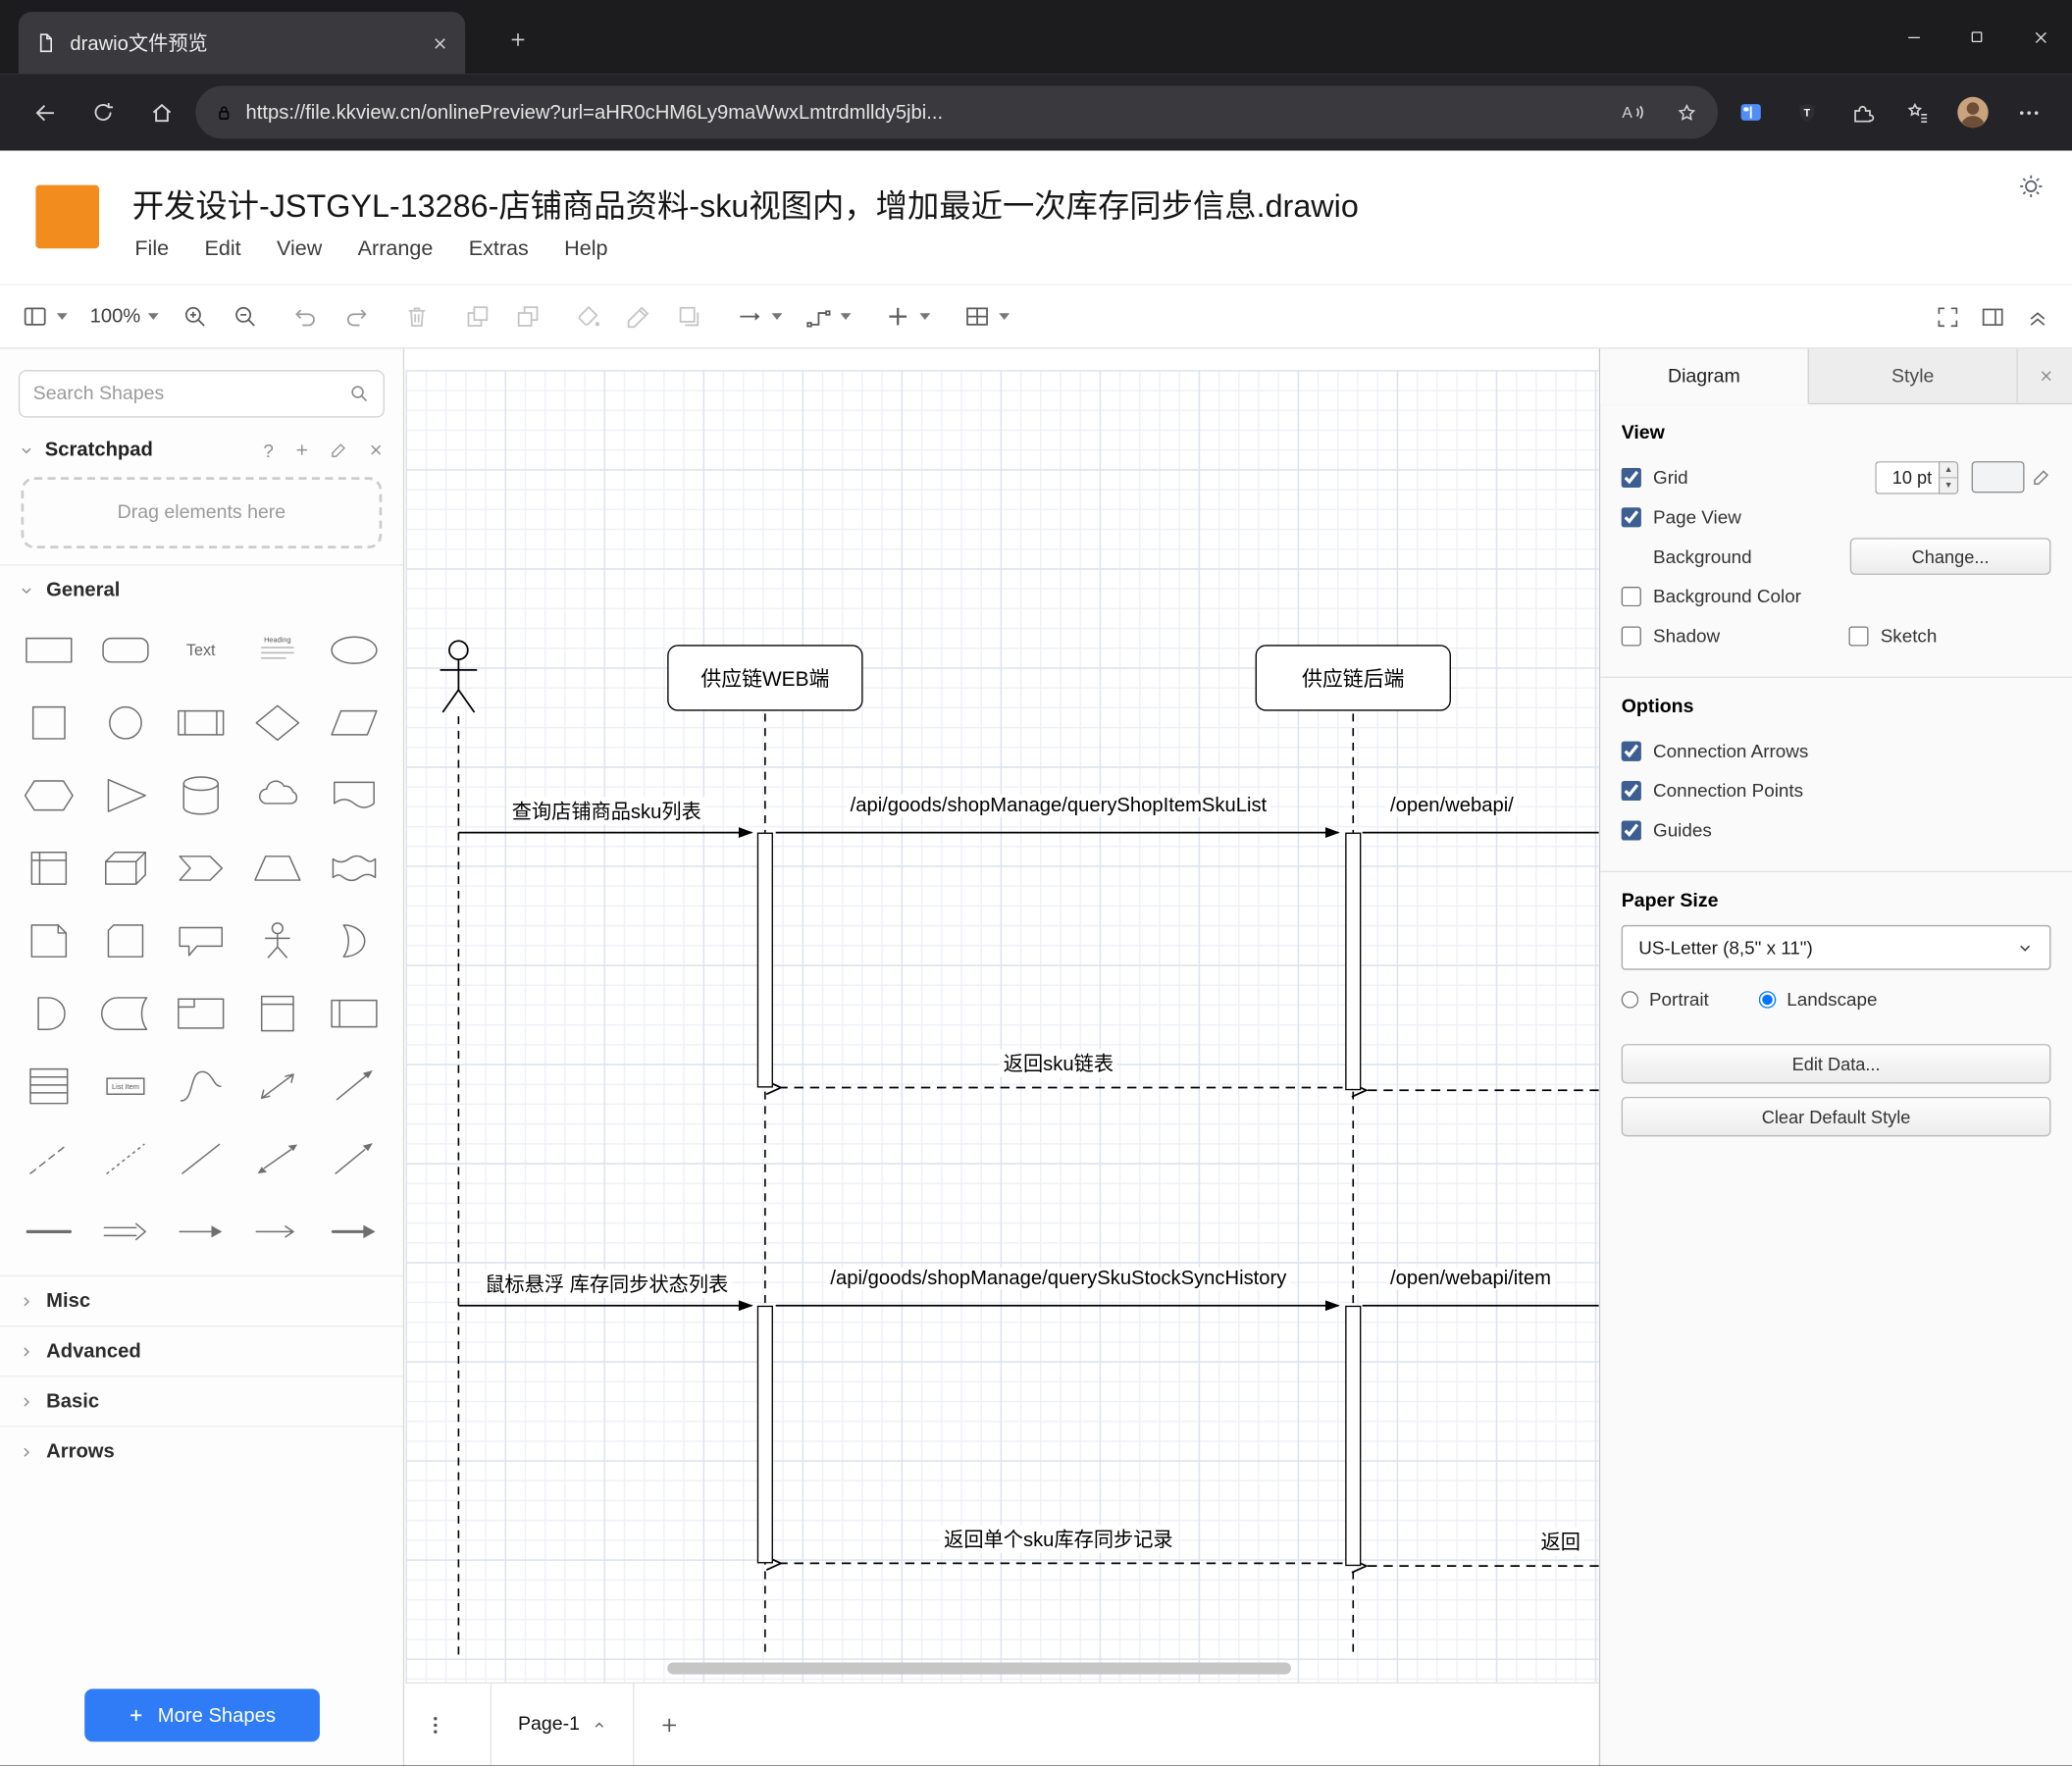 This screenshot has width=2072, height=1766. Describe the element at coordinates (435, 1725) in the screenshot. I see `pages-menu-icon` at that location.